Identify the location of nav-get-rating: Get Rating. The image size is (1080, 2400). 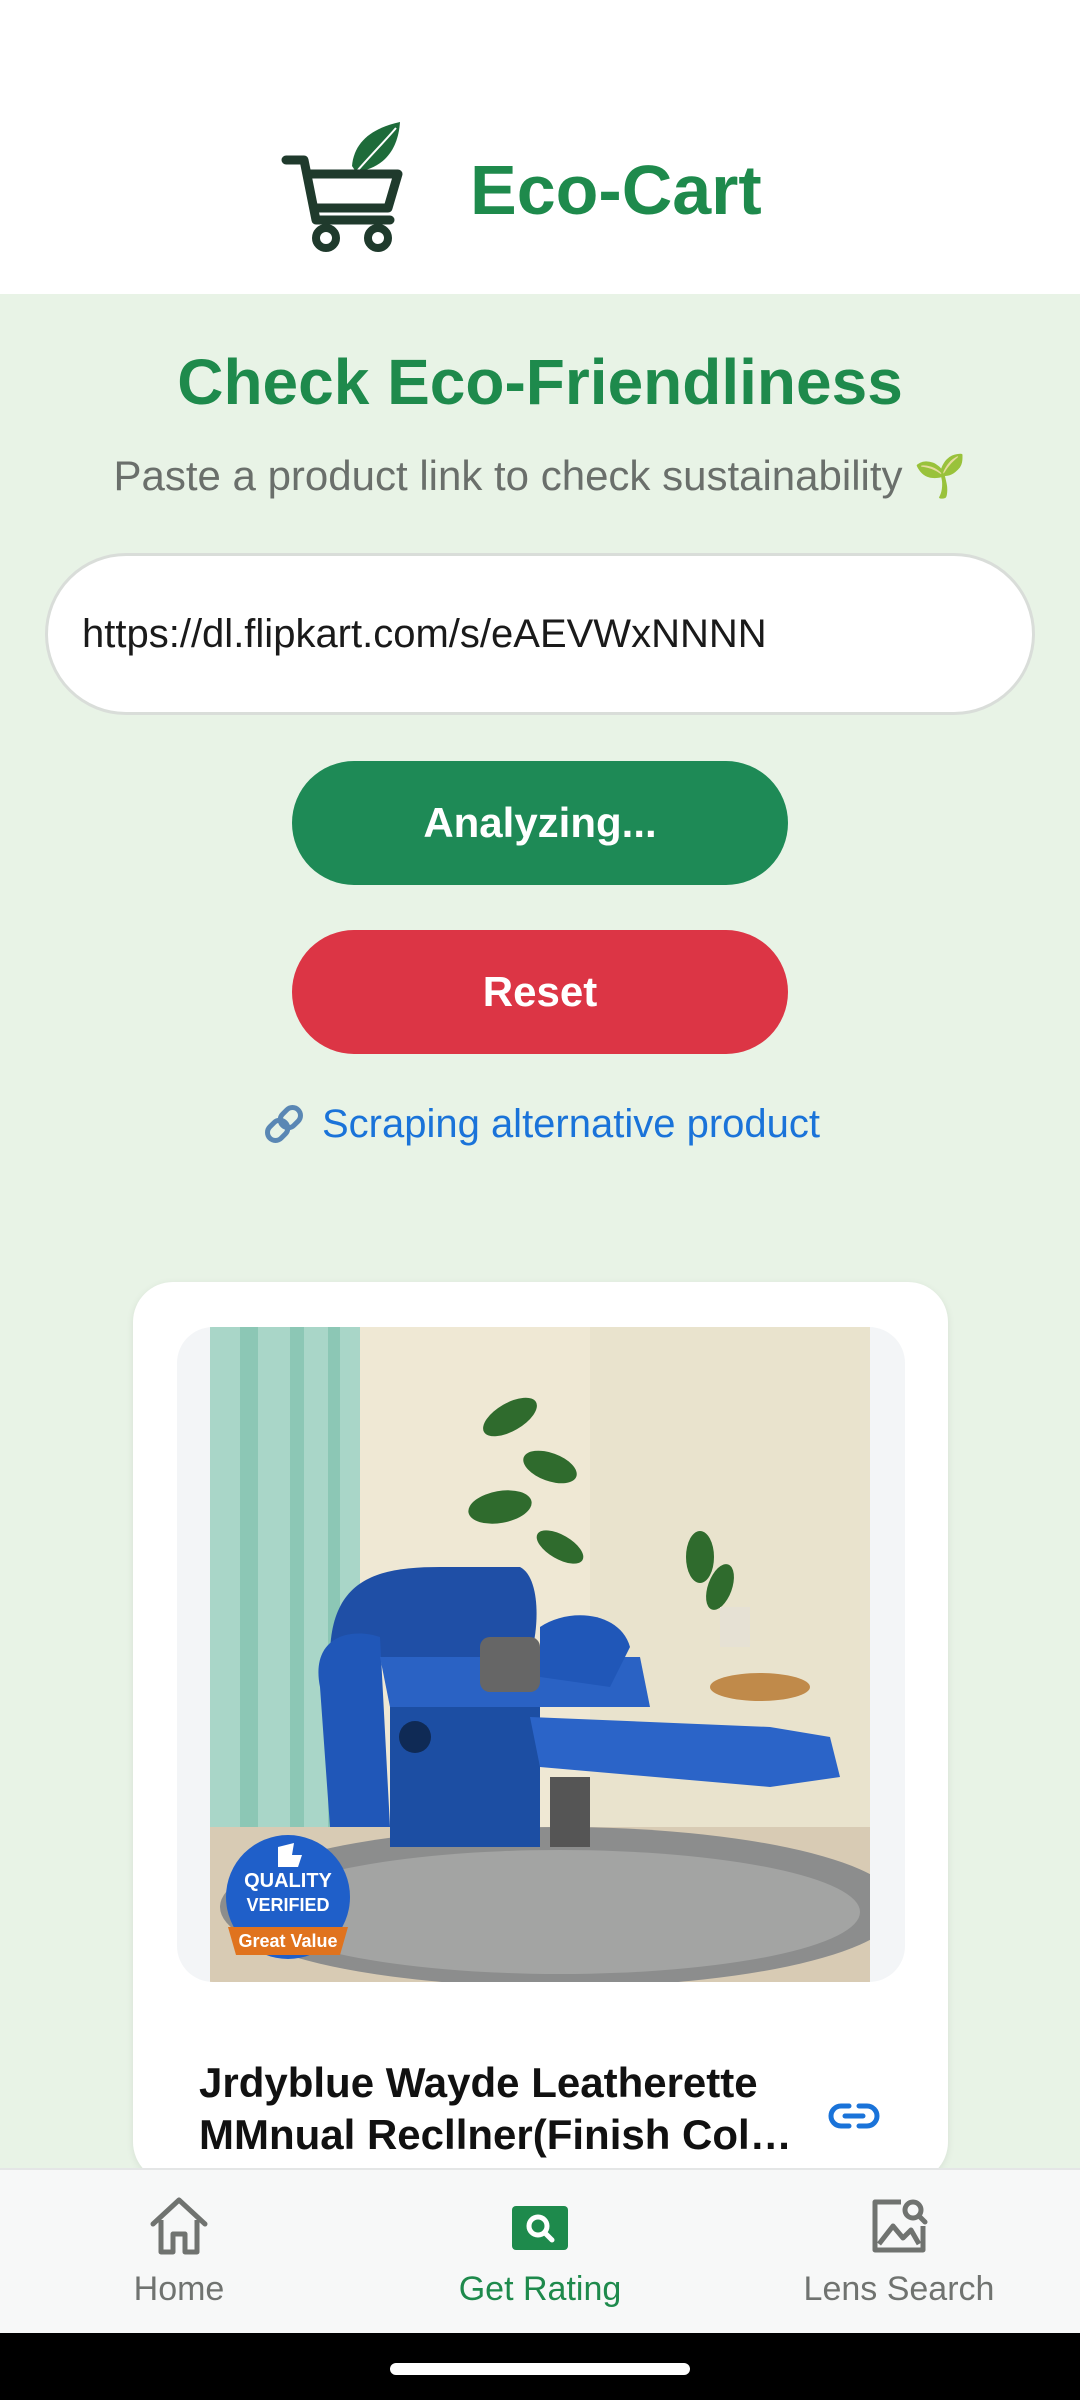
(540, 2250).